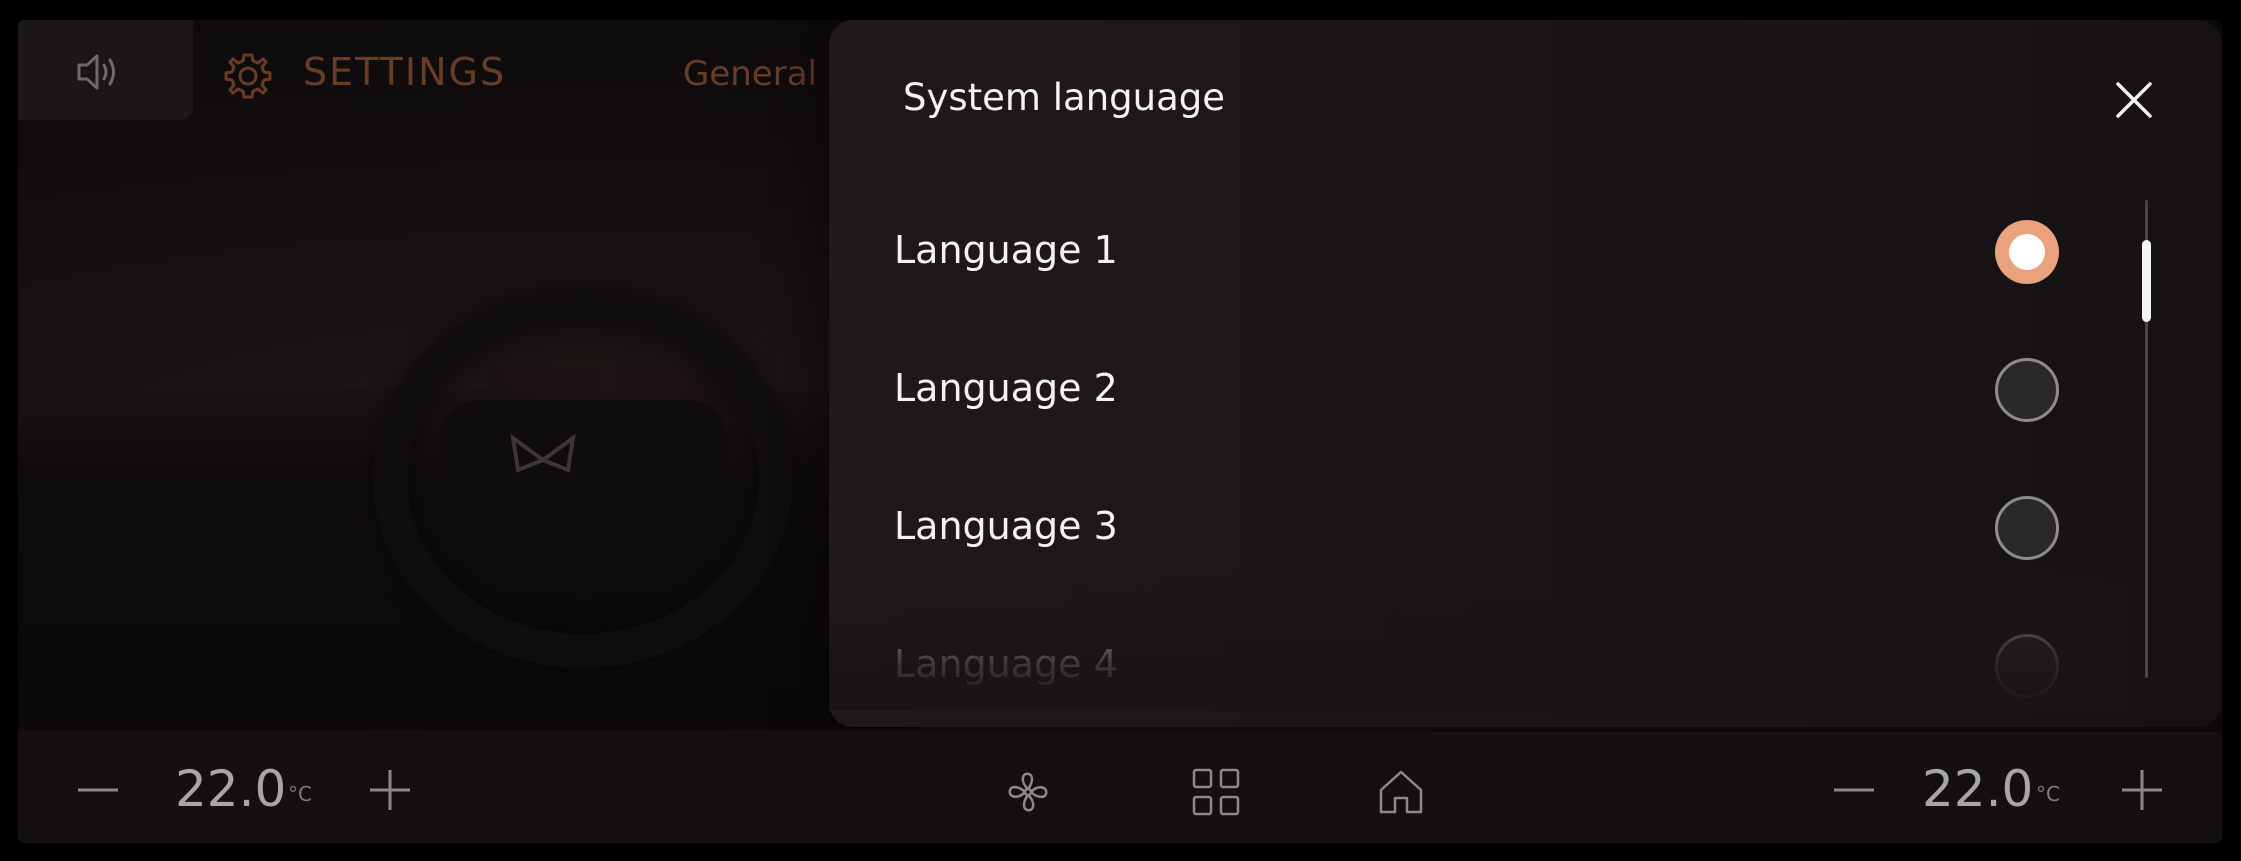 This screenshot has width=2241, height=861. I want to click on volume-tab, so click(105, 70).